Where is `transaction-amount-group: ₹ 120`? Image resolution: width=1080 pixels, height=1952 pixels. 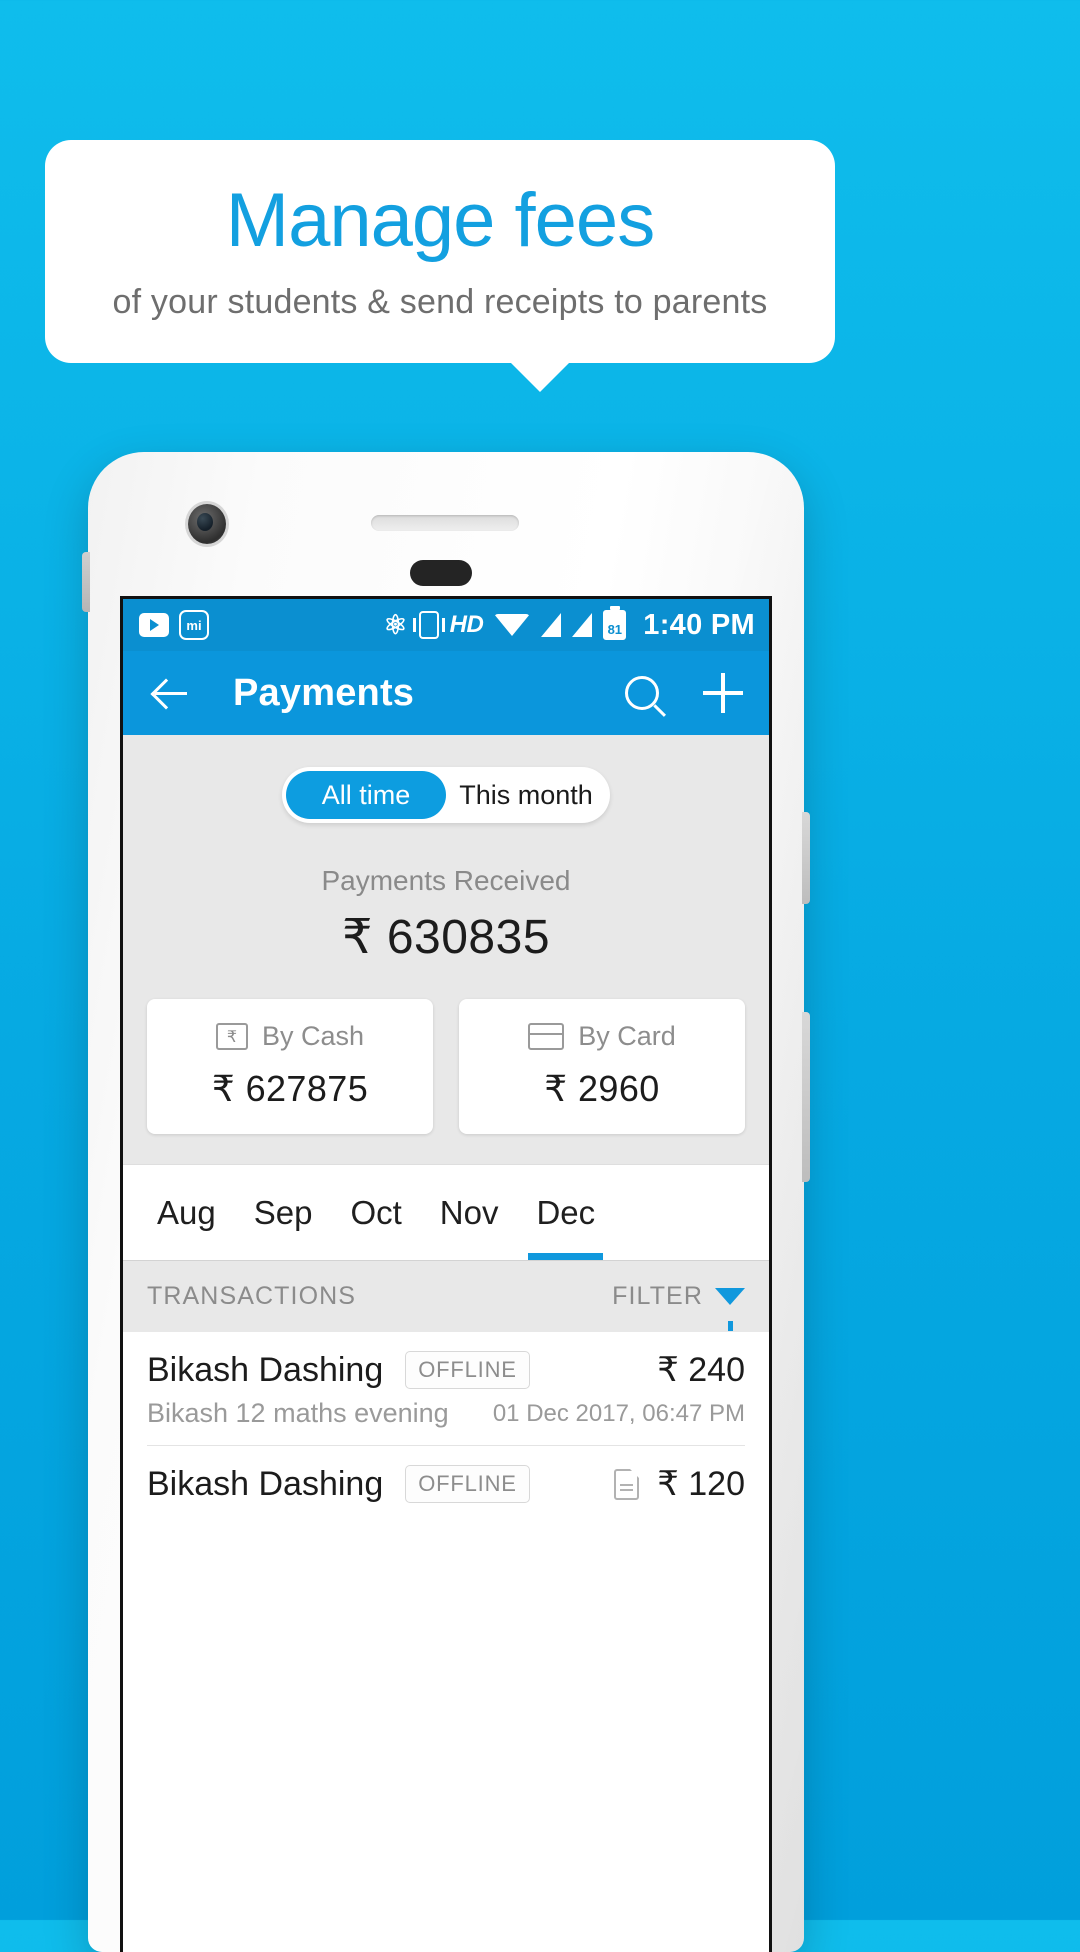 transaction-amount-group: ₹ 120 is located at coordinates (679, 1484).